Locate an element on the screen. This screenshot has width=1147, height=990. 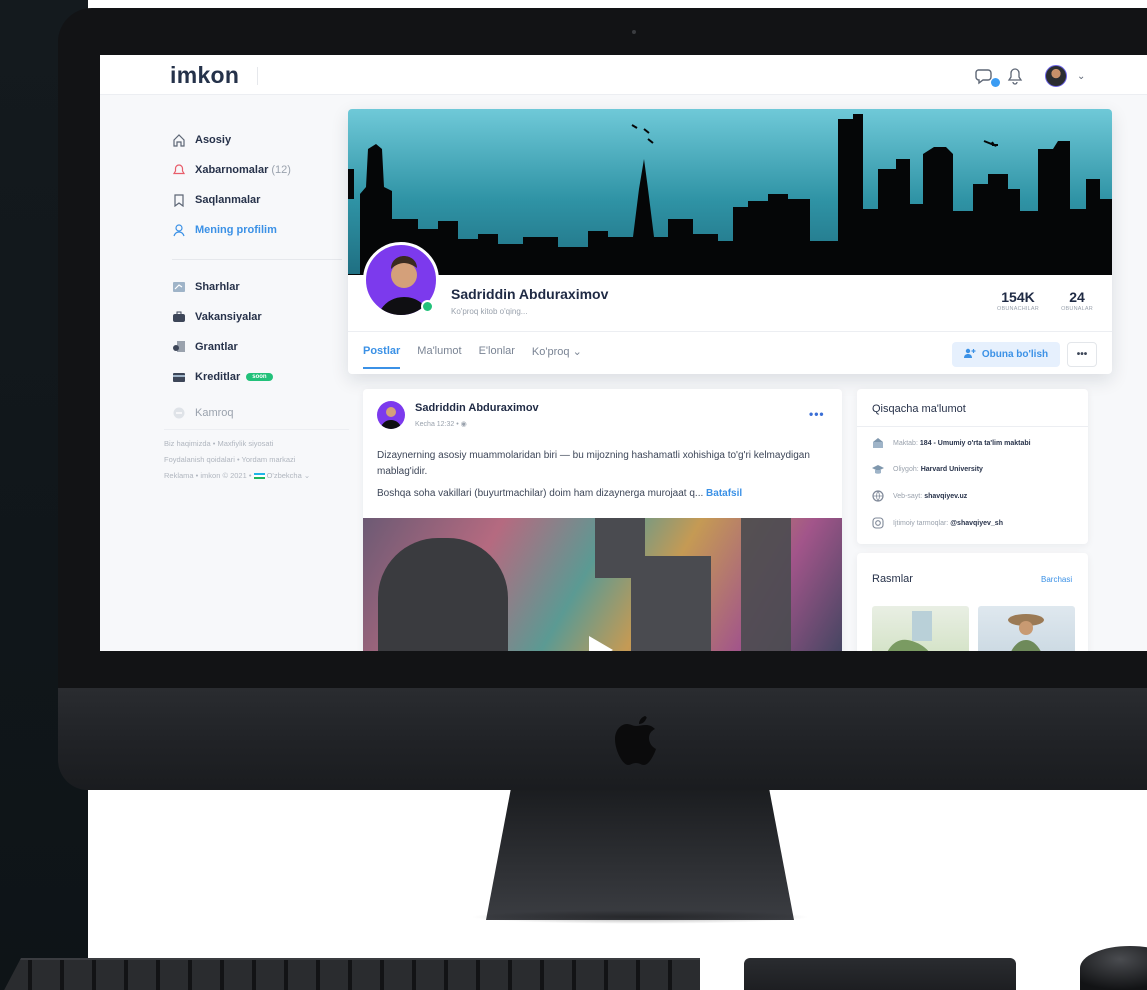
info-row-school: Maktab: 184 - Umumiy o'rta ta'lim maktabi is located at coordinates (951, 443).